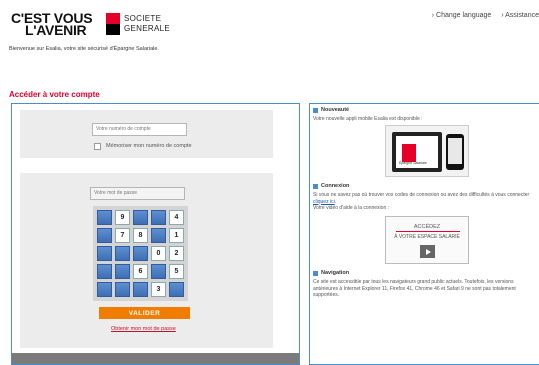 The image size is (539, 365). Describe the element at coordinates (158, 289) in the screenshot. I see `keypad-key-3: 3` at that location.